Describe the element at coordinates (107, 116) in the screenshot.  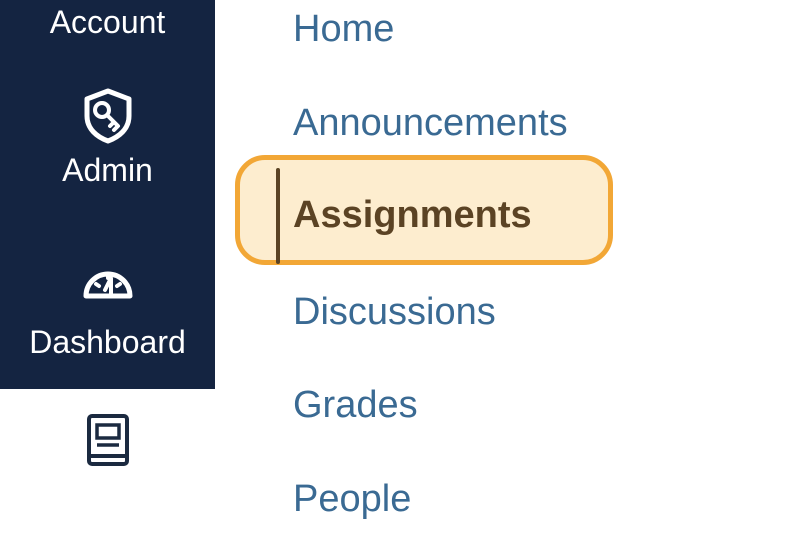
I see `shield-key-icon` at that location.